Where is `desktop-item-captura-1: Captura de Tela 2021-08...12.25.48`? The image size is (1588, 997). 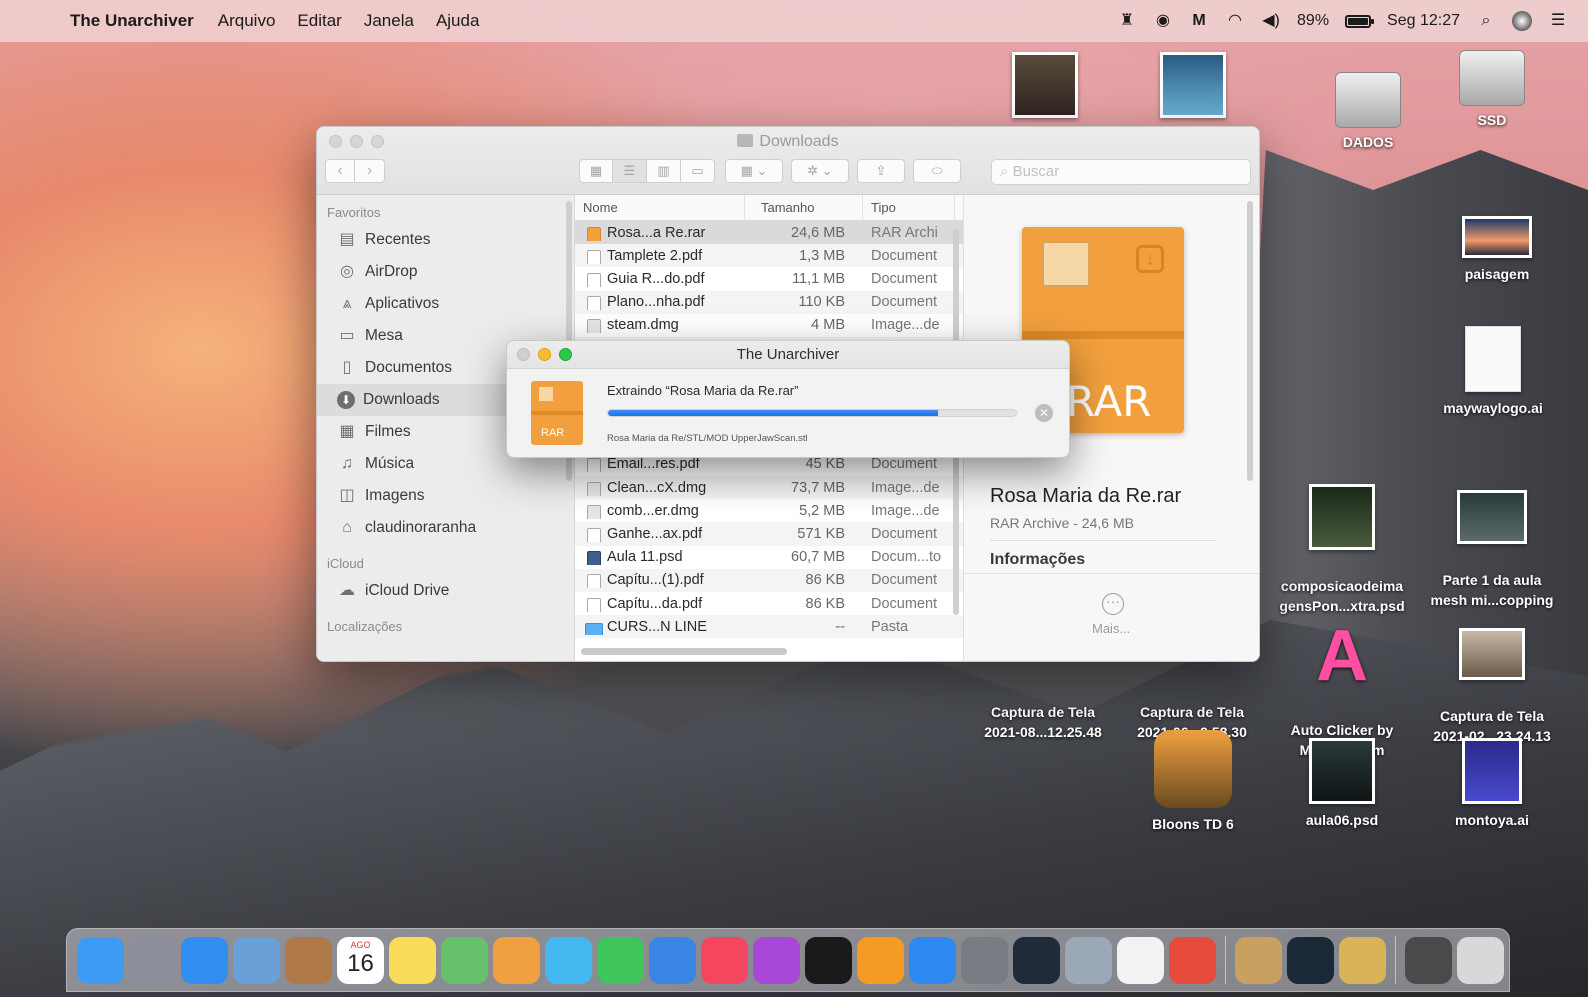
desktop-item-captura-1: Captura de Tela 2021-08...12.25.48 is located at coordinates (1043, 722).